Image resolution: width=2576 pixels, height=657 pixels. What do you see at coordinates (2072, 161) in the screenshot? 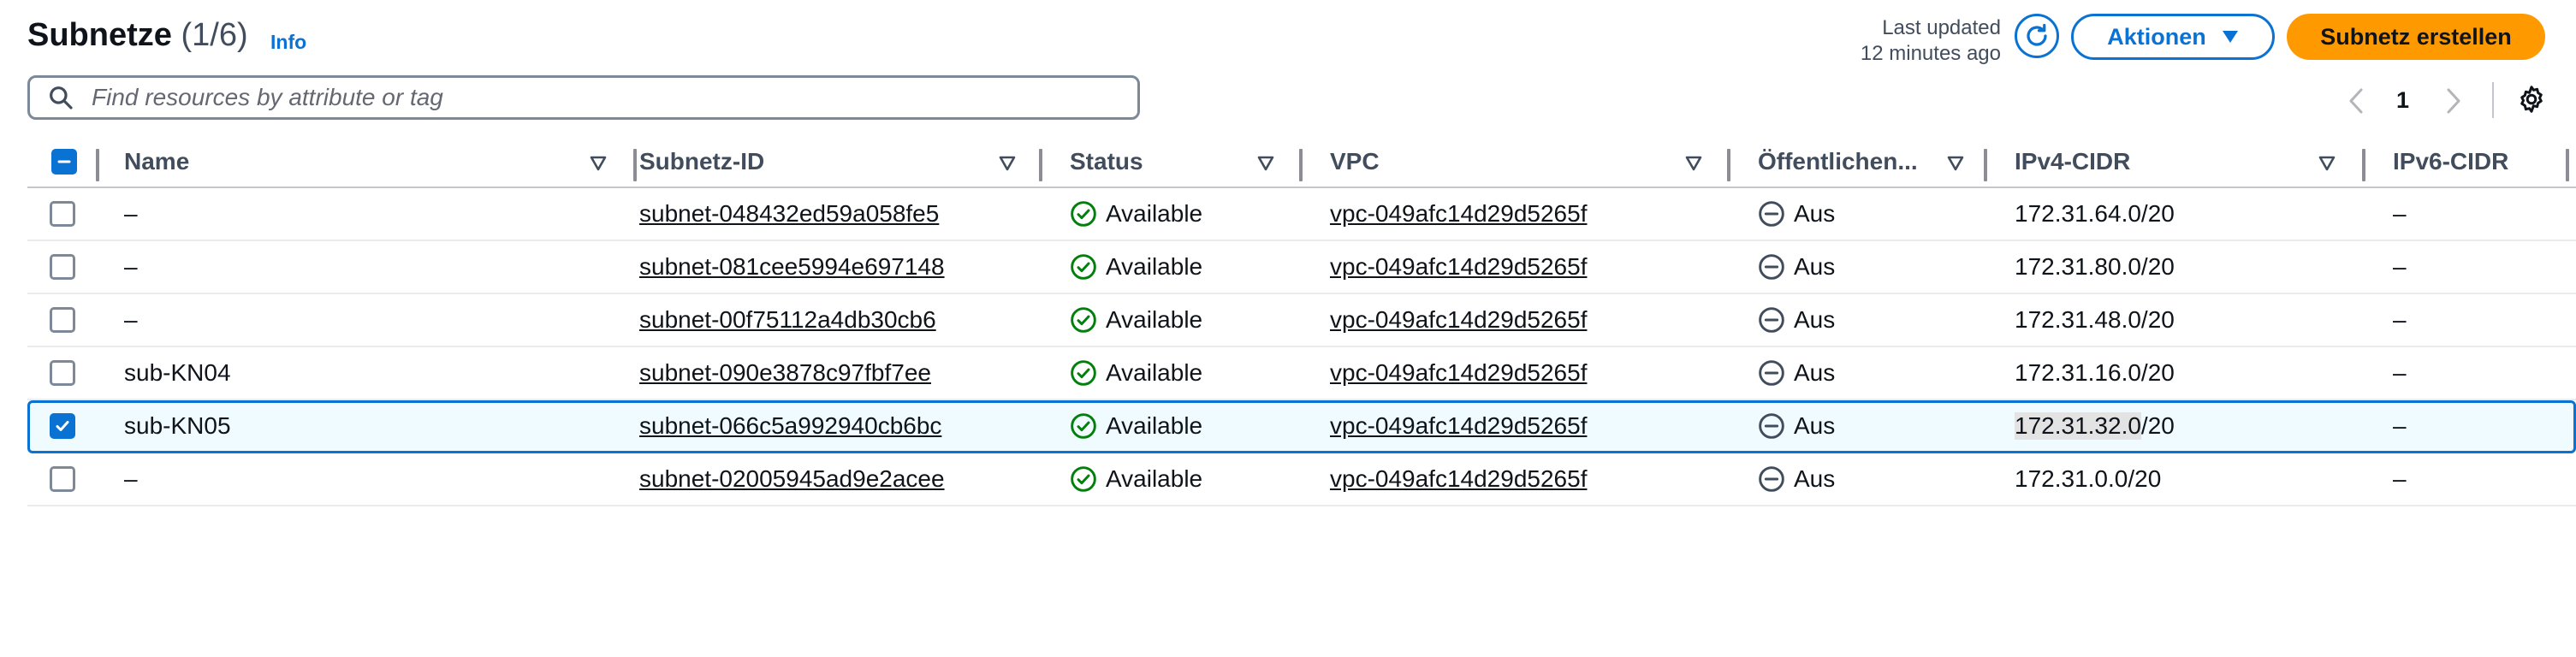
I see `column-header-ipv4-cidr: IPv4-CIDR` at bounding box center [2072, 161].